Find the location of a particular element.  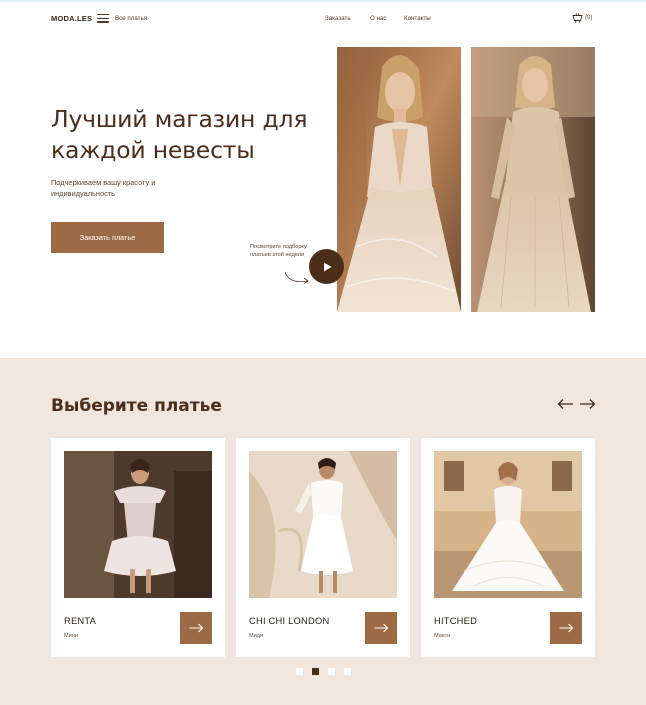

cart-icon is located at coordinates (577, 18).